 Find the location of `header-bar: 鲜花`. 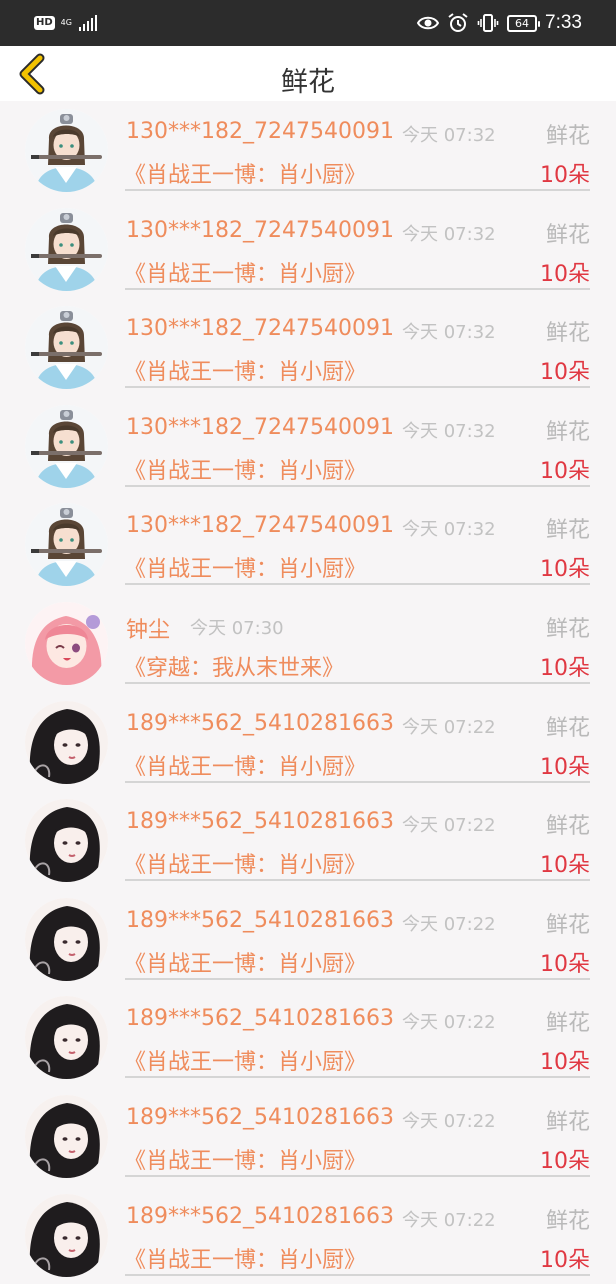

header-bar: 鲜花 is located at coordinates (308, 73).